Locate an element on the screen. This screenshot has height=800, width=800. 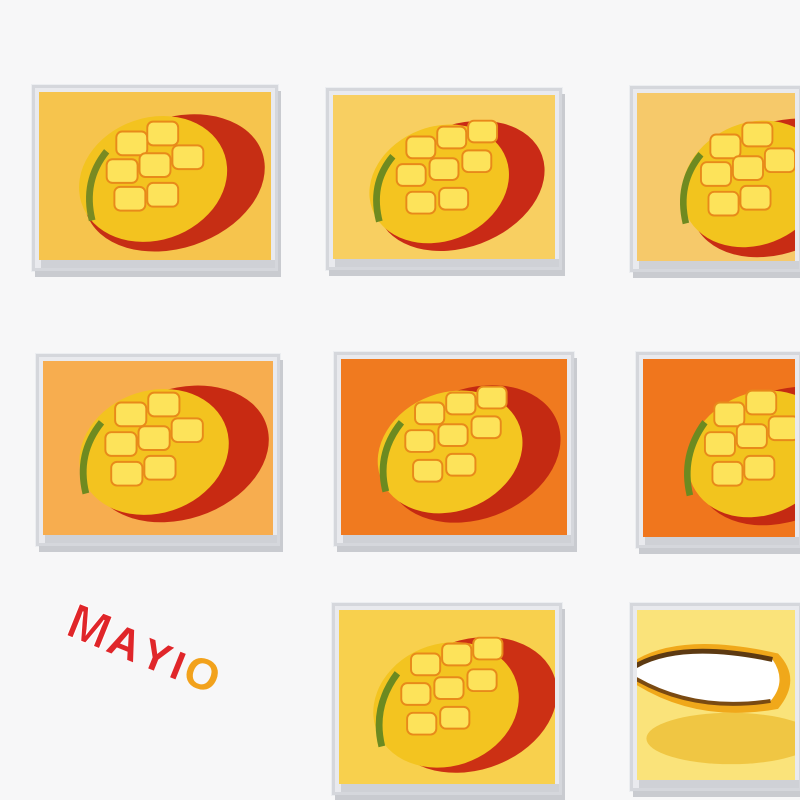
mayio-logo: M A Y I O is located at coordinates (160, 672).